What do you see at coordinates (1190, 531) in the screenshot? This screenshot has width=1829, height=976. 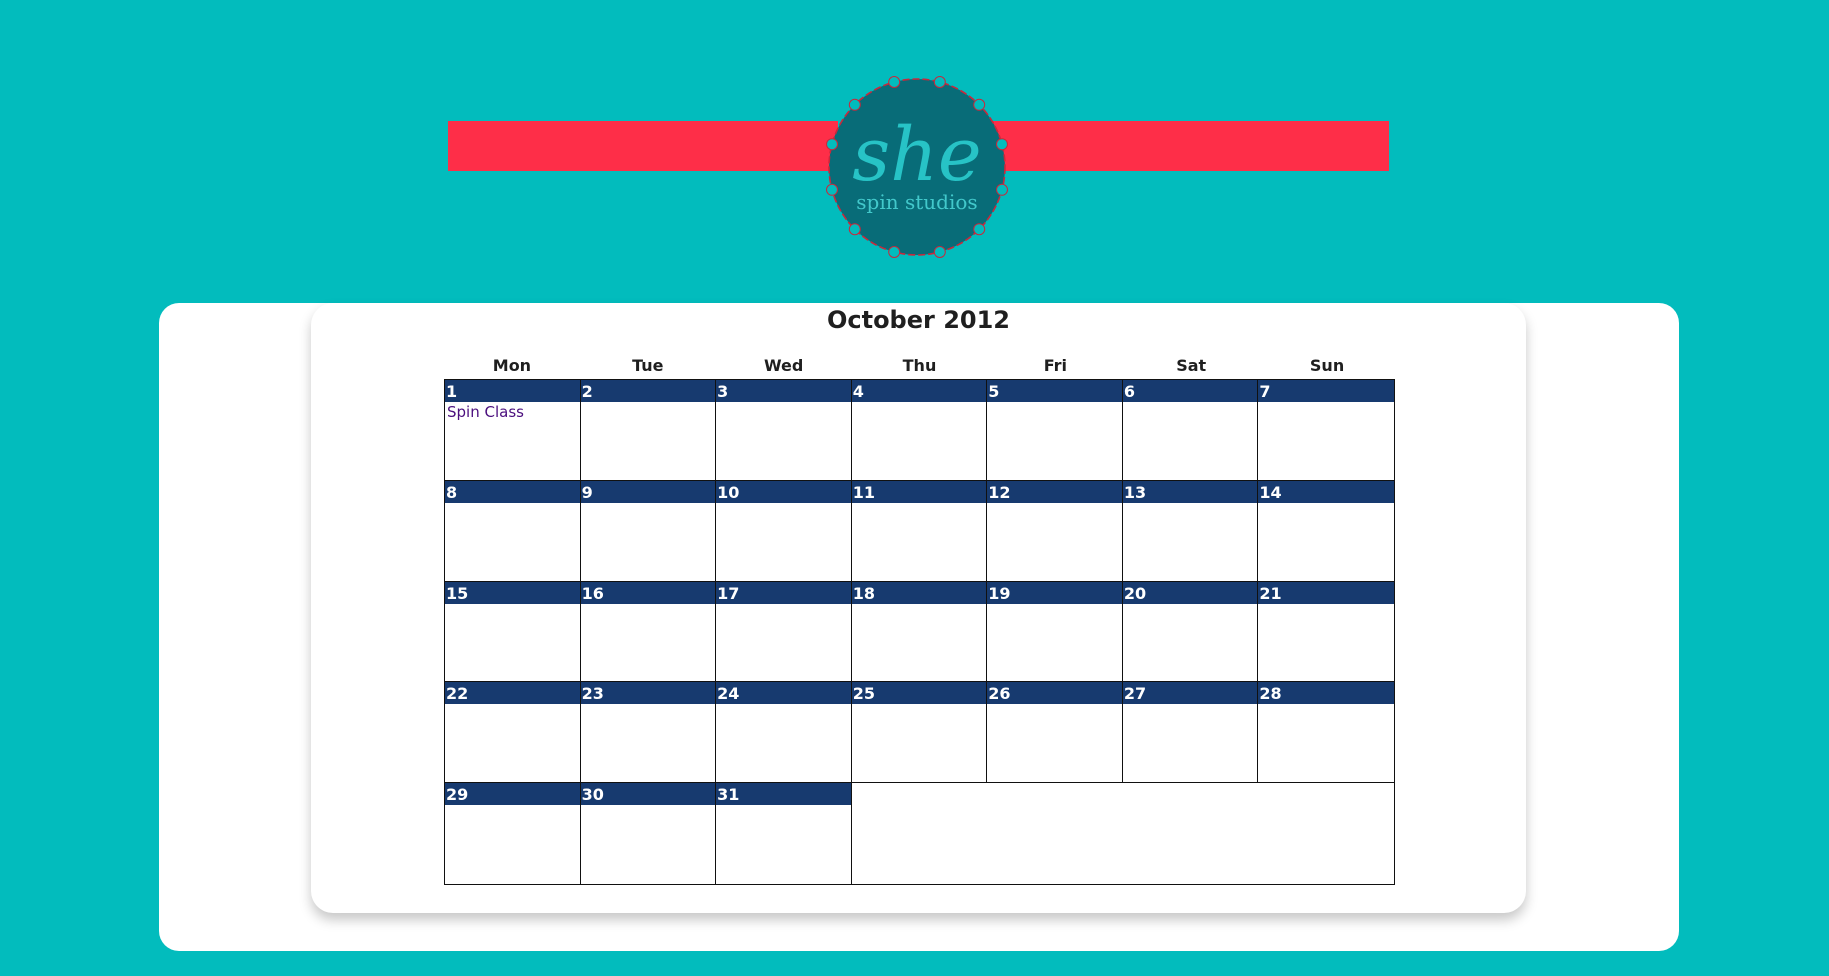 I see `calendar-day-cell: 13` at bounding box center [1190, 531].